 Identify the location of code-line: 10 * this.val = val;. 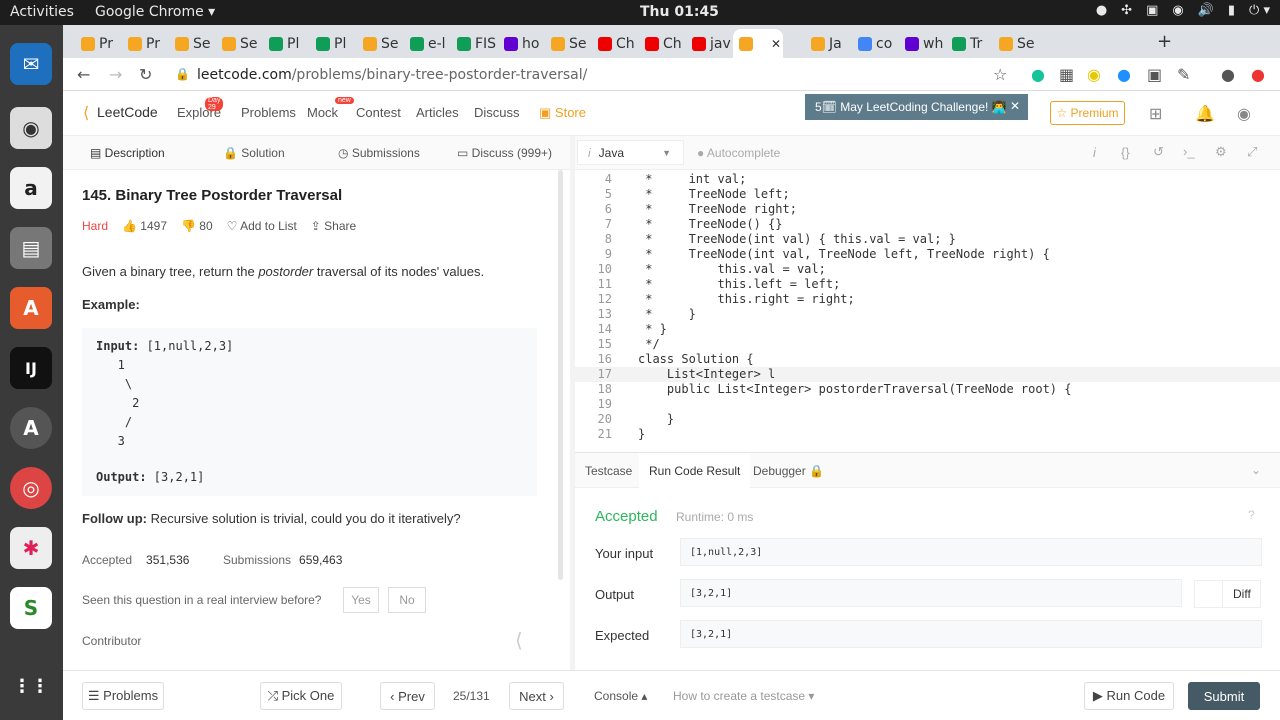
(927, 269).